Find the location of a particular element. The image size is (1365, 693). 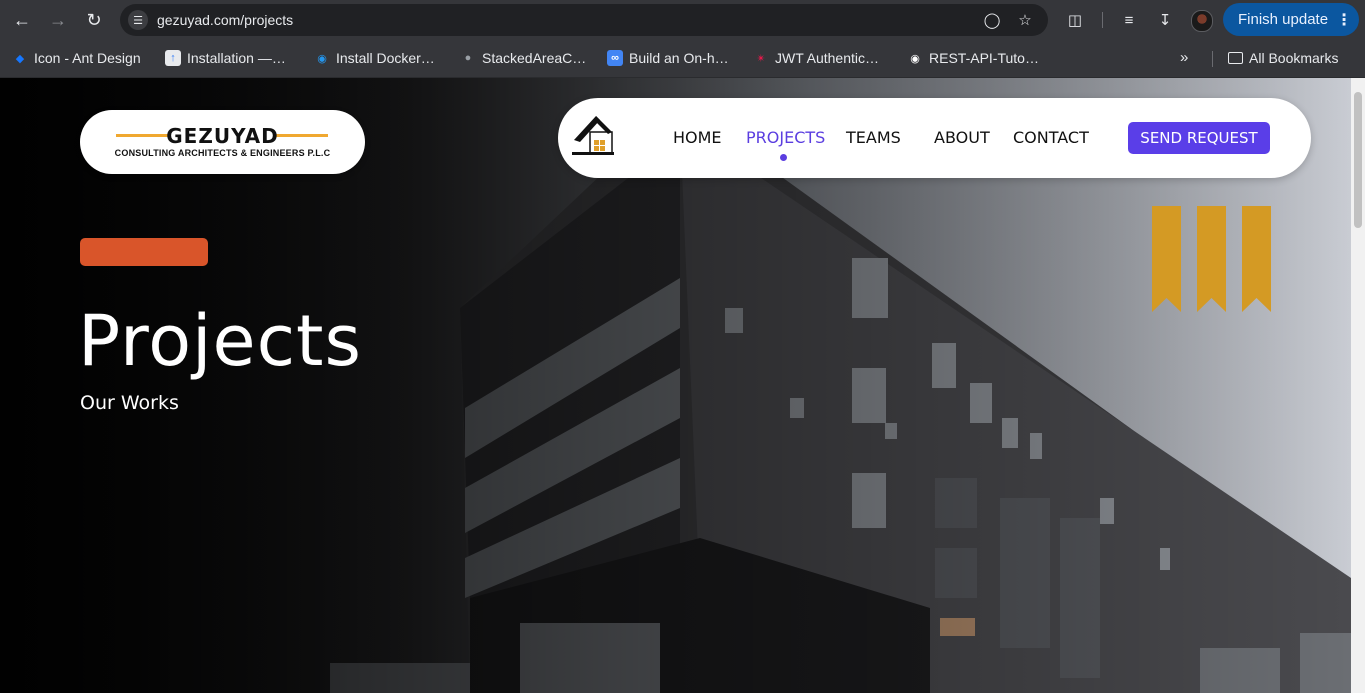

site-info-icon: ☰ is located at coordinates (138, 20).